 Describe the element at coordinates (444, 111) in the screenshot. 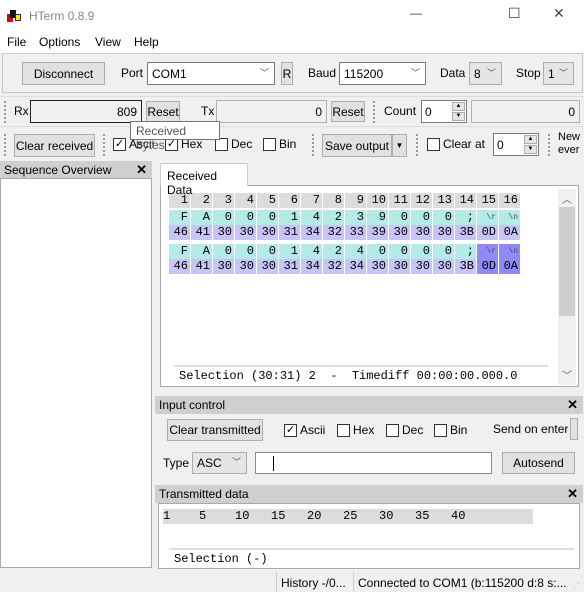

I see `count-spinner: 0 ▲ ▼` at that location.